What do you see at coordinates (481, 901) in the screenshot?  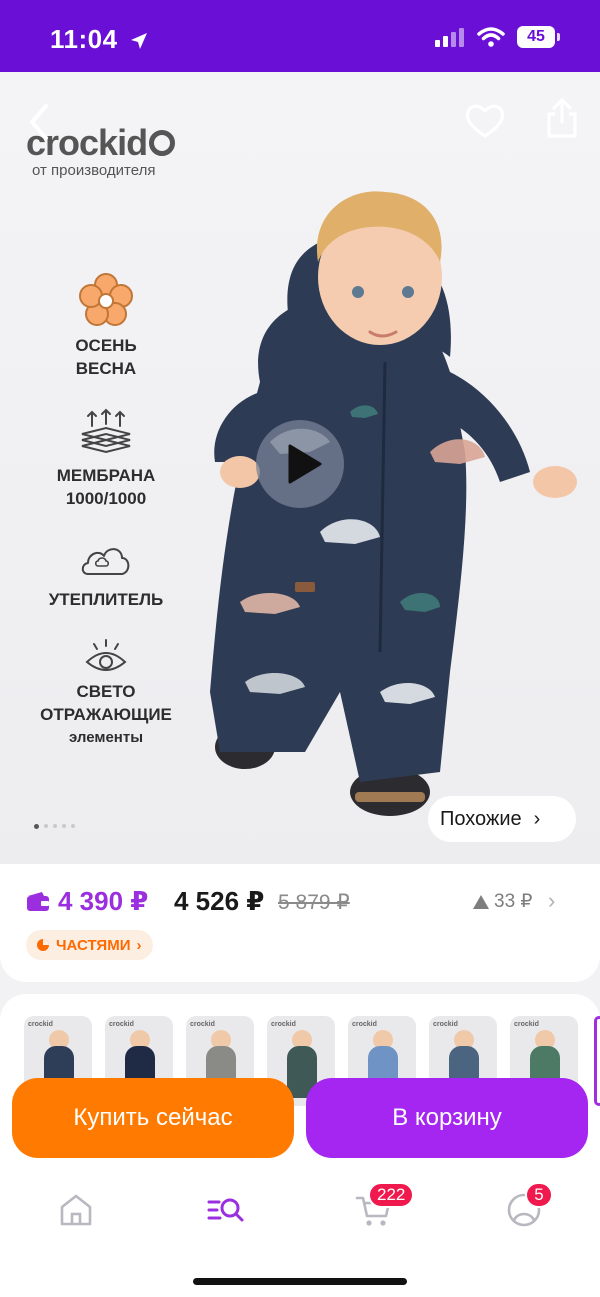 I see `triangle-up-icon` at bounding box center [481, 901].